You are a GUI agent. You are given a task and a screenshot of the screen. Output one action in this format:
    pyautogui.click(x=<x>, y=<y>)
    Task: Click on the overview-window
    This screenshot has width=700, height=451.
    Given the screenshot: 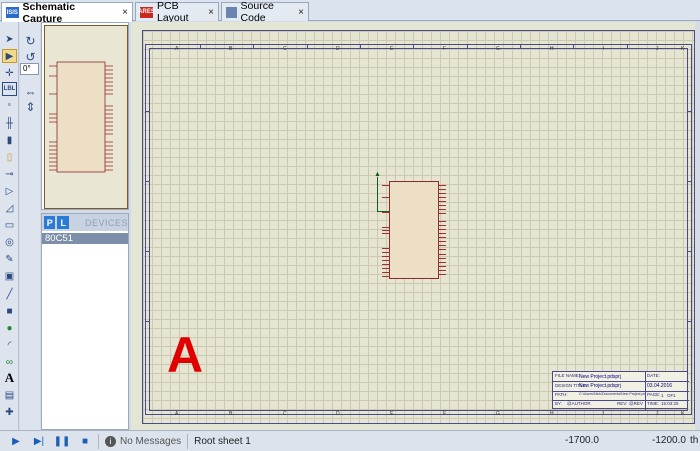 What is the action you would take?
    pyautogui.click(x=85, y=116)
    